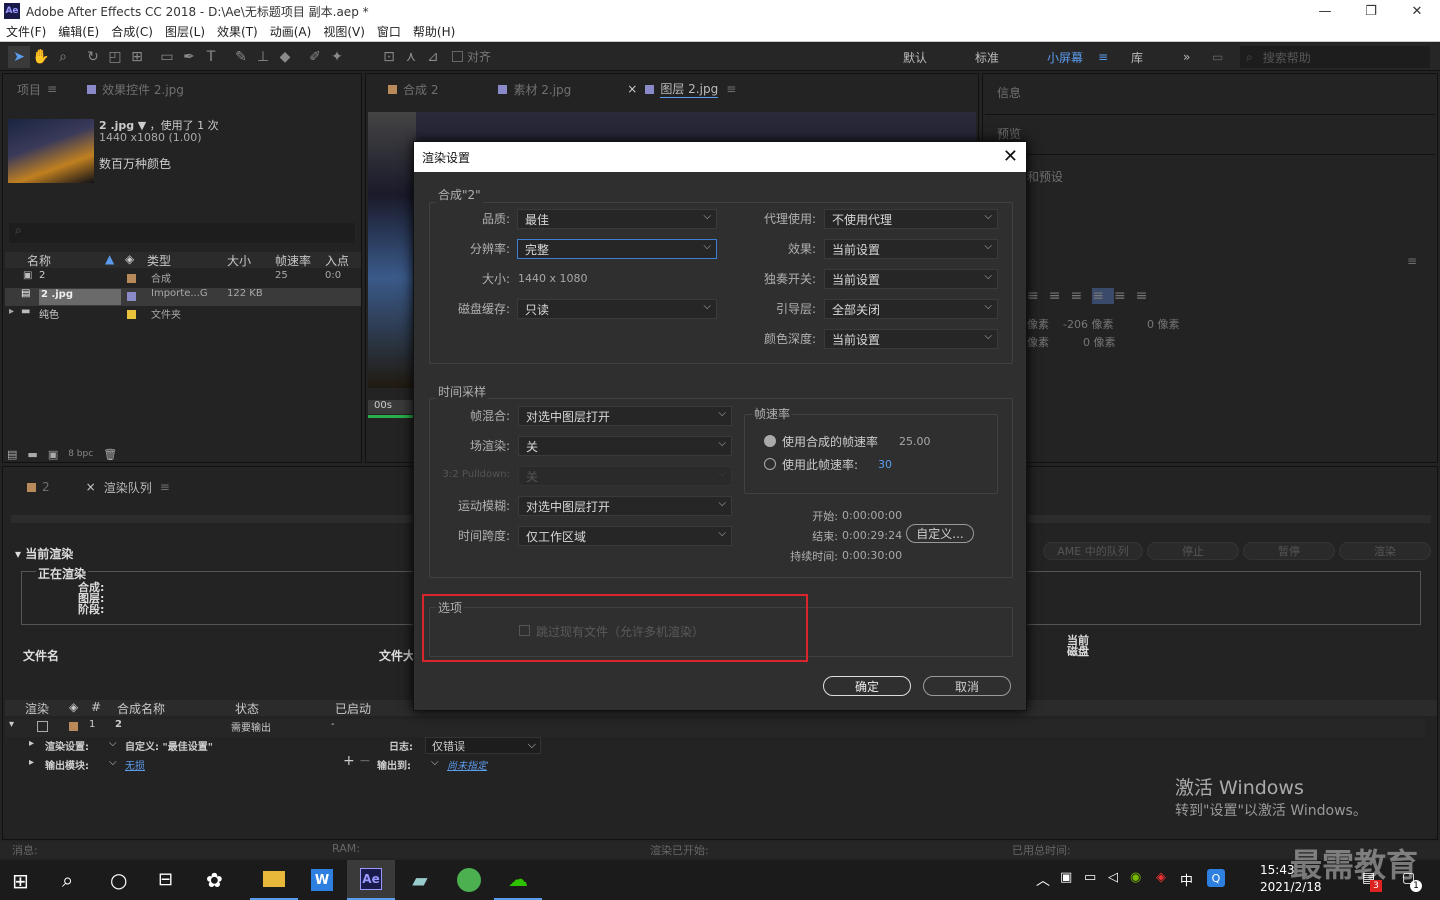 Image resolution: width=1440 pixels, height=900 pixels. I want to click on brush-tool-icon: ✎, so click(241, 57).